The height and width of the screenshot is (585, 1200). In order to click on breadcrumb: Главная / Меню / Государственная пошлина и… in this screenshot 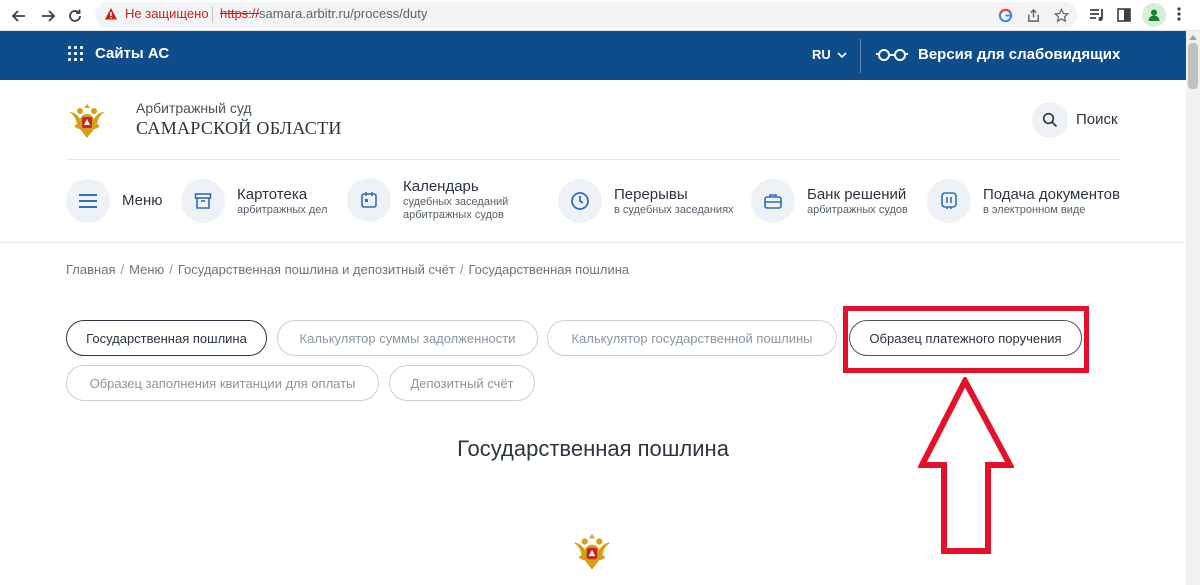, I will do `click(348, 269)`.